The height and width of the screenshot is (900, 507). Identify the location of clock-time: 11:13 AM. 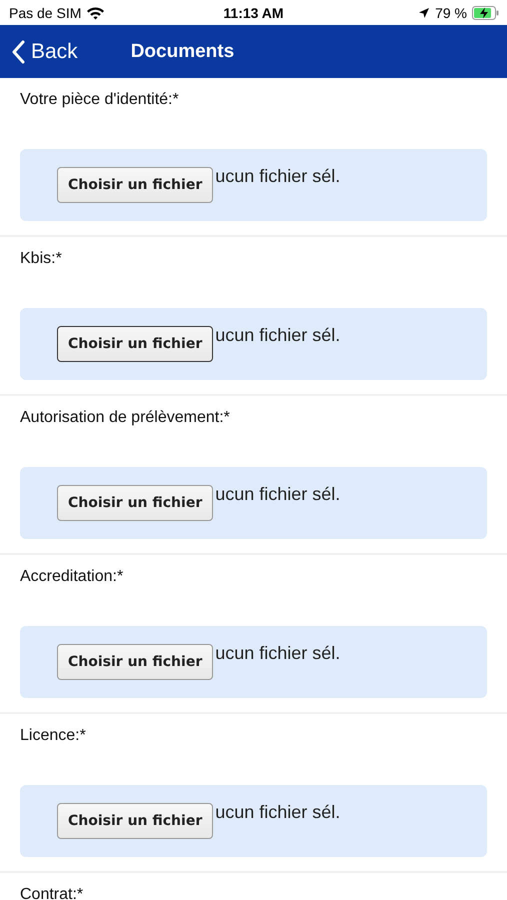
(253, 12).